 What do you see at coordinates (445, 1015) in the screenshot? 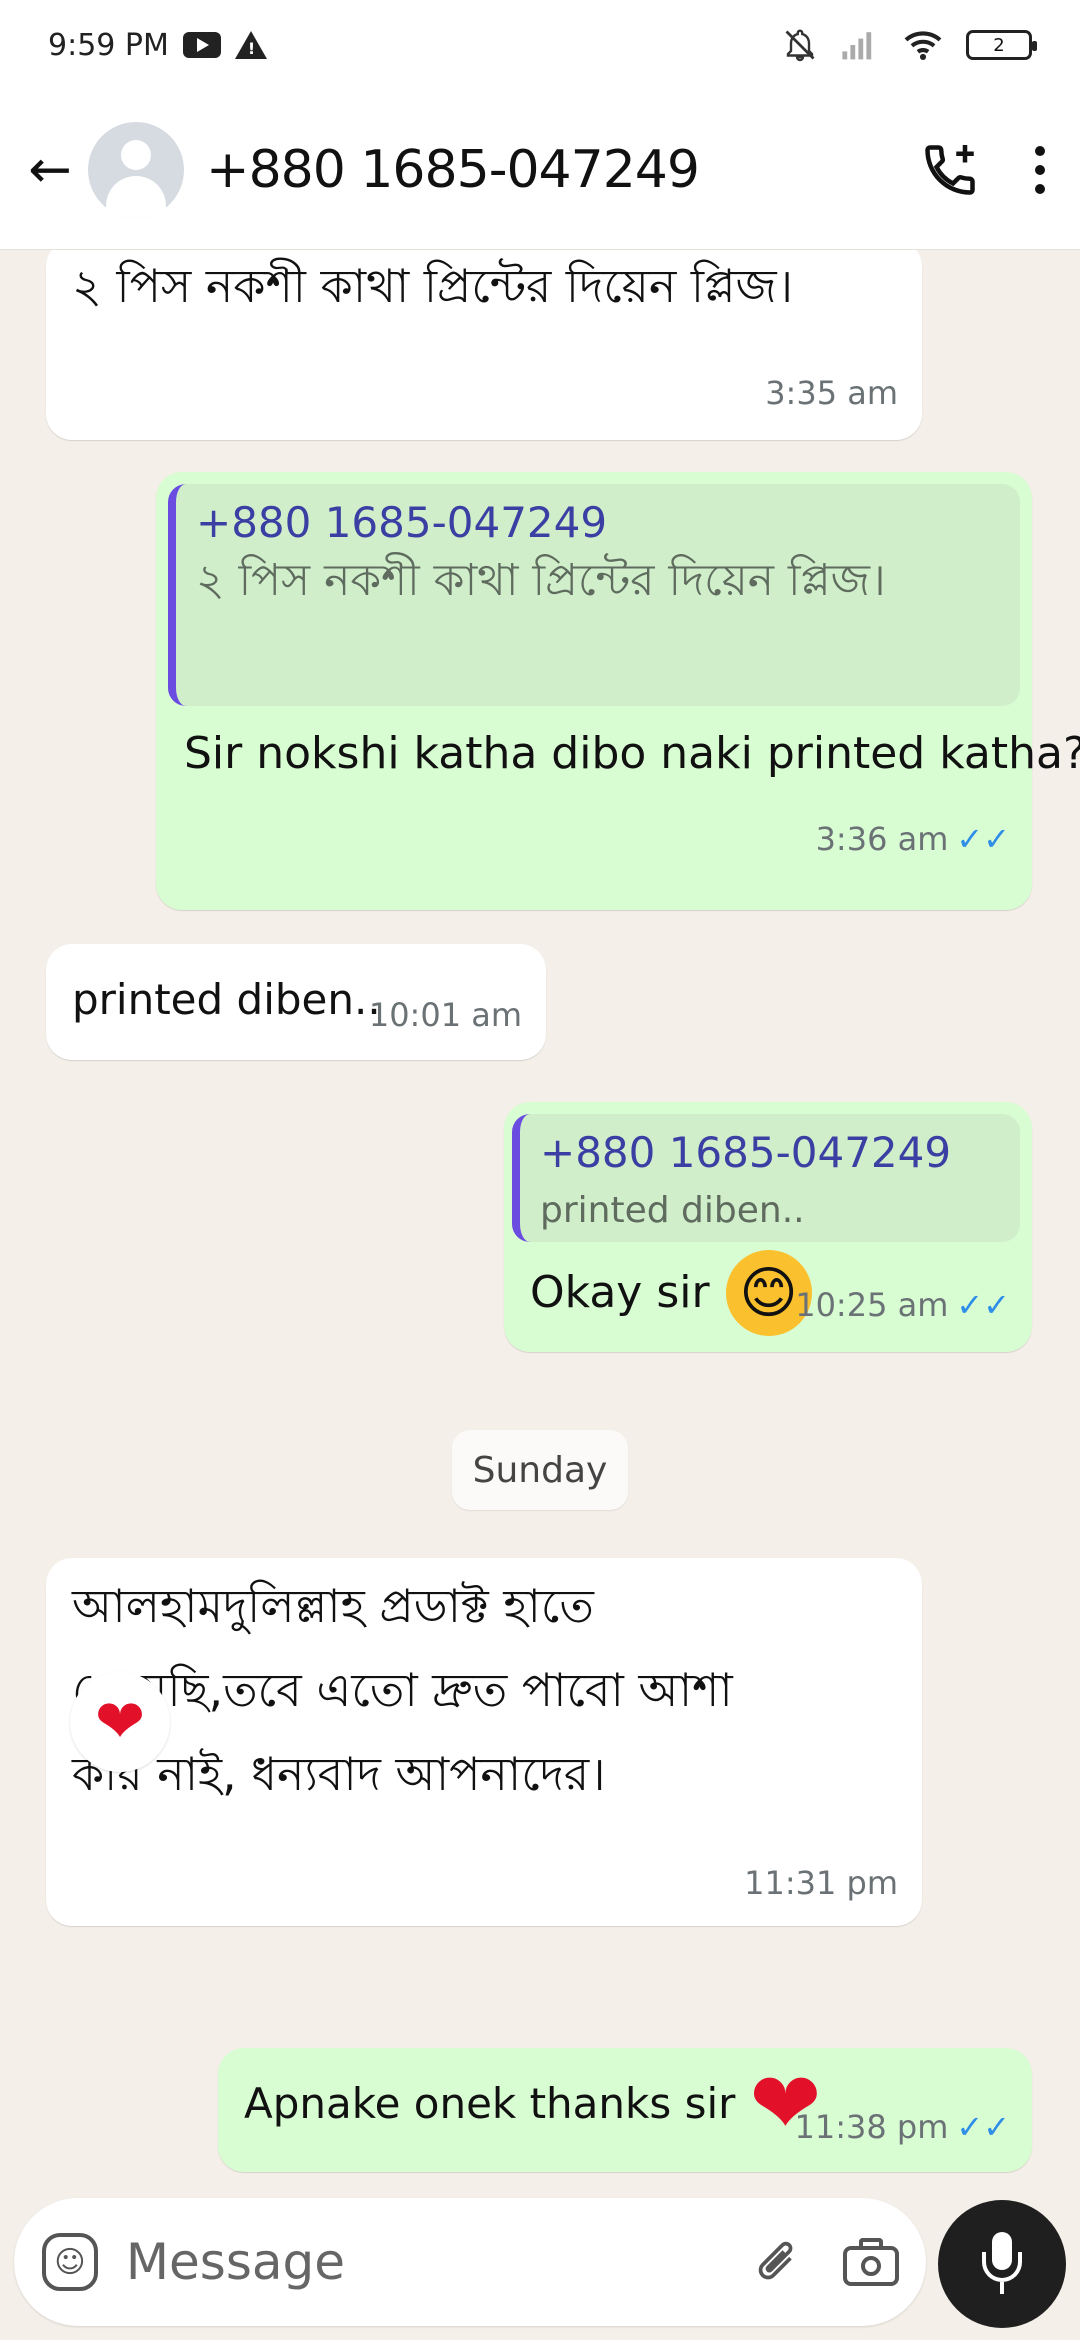
I see `message-time: 10:01 am` at bounding box center [445, 1015].